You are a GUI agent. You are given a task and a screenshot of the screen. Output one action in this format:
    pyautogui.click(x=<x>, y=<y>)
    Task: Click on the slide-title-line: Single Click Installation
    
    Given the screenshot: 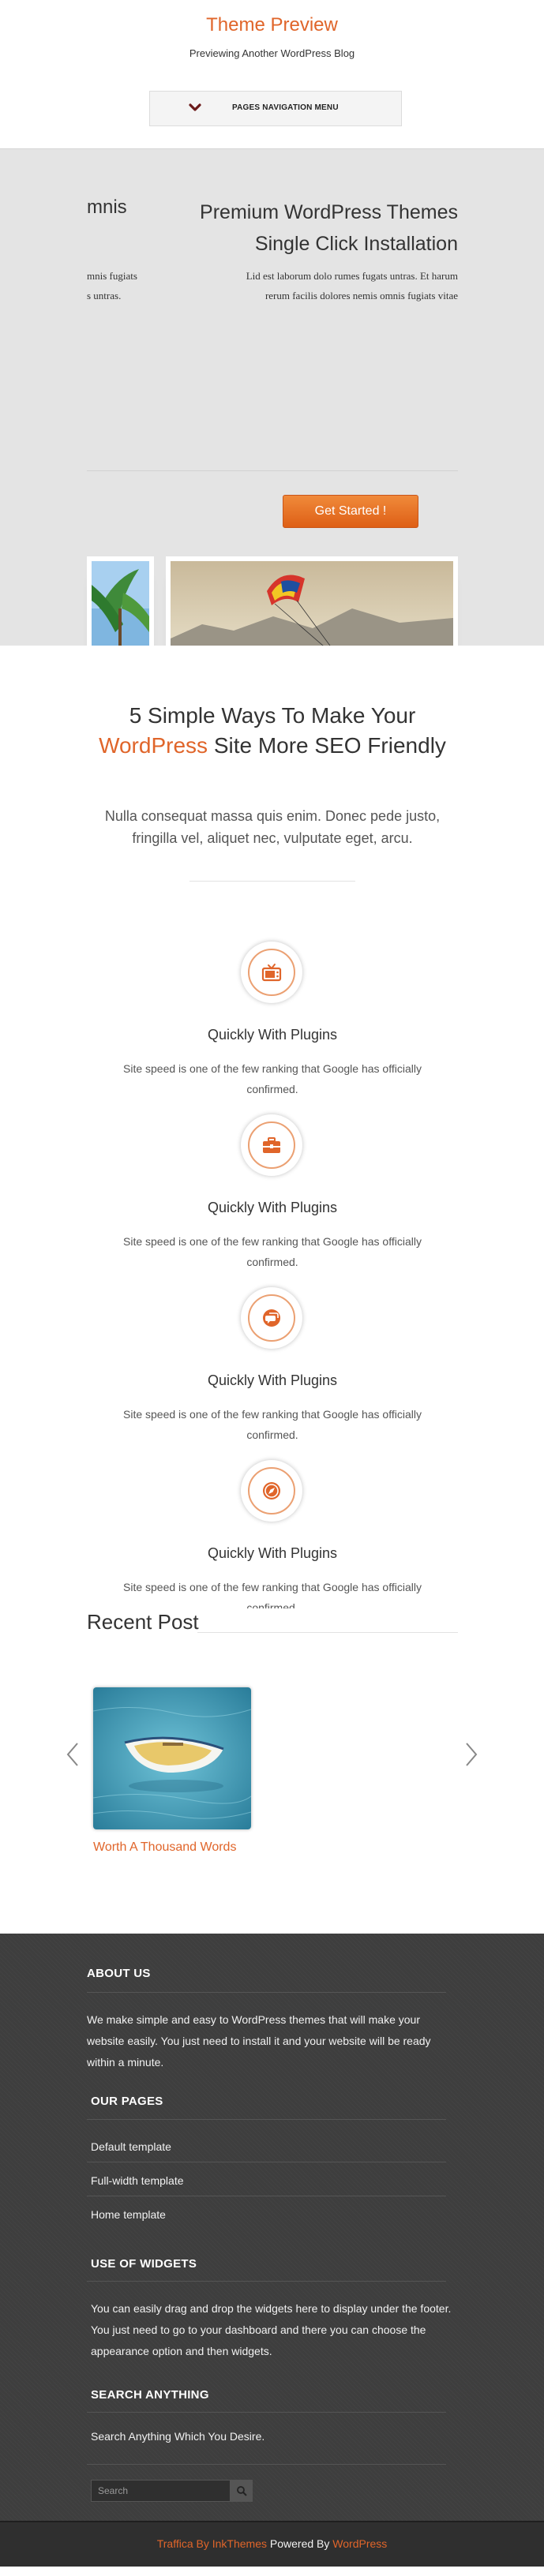 What is the action you would take?
    pyautogui.click(x=356, y=244)
    